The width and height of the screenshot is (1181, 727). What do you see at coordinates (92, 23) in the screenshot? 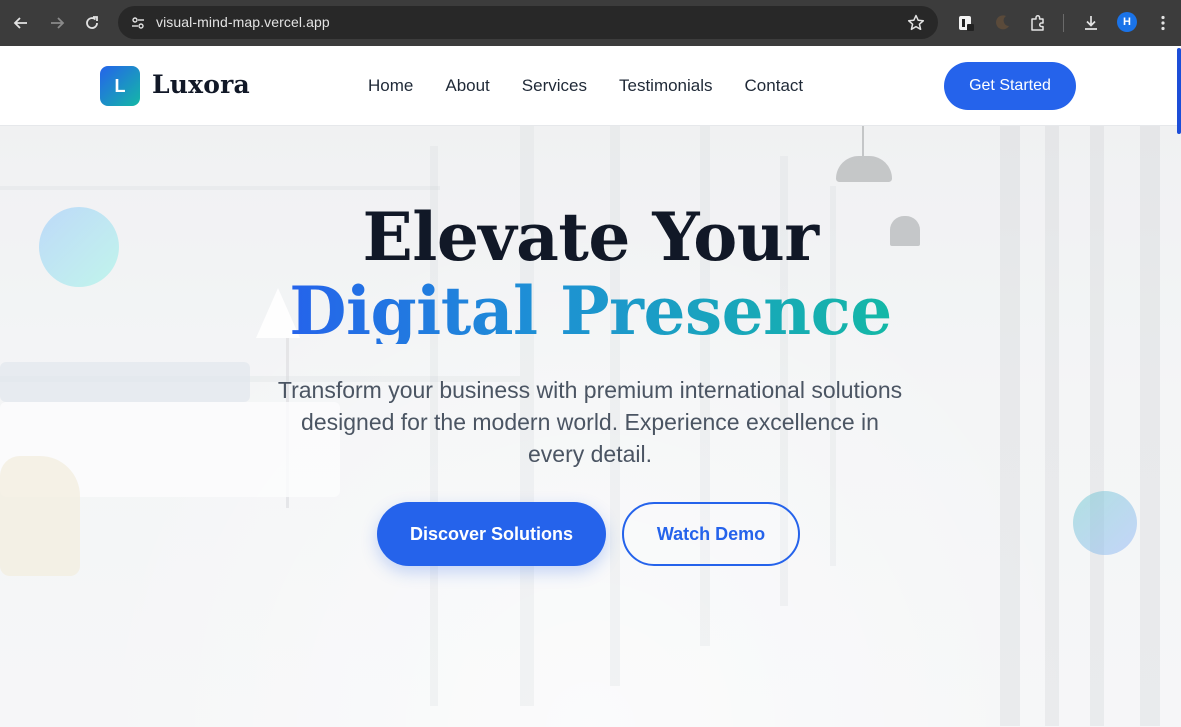
I see `reload-icon` at bounding box center [92, 23].